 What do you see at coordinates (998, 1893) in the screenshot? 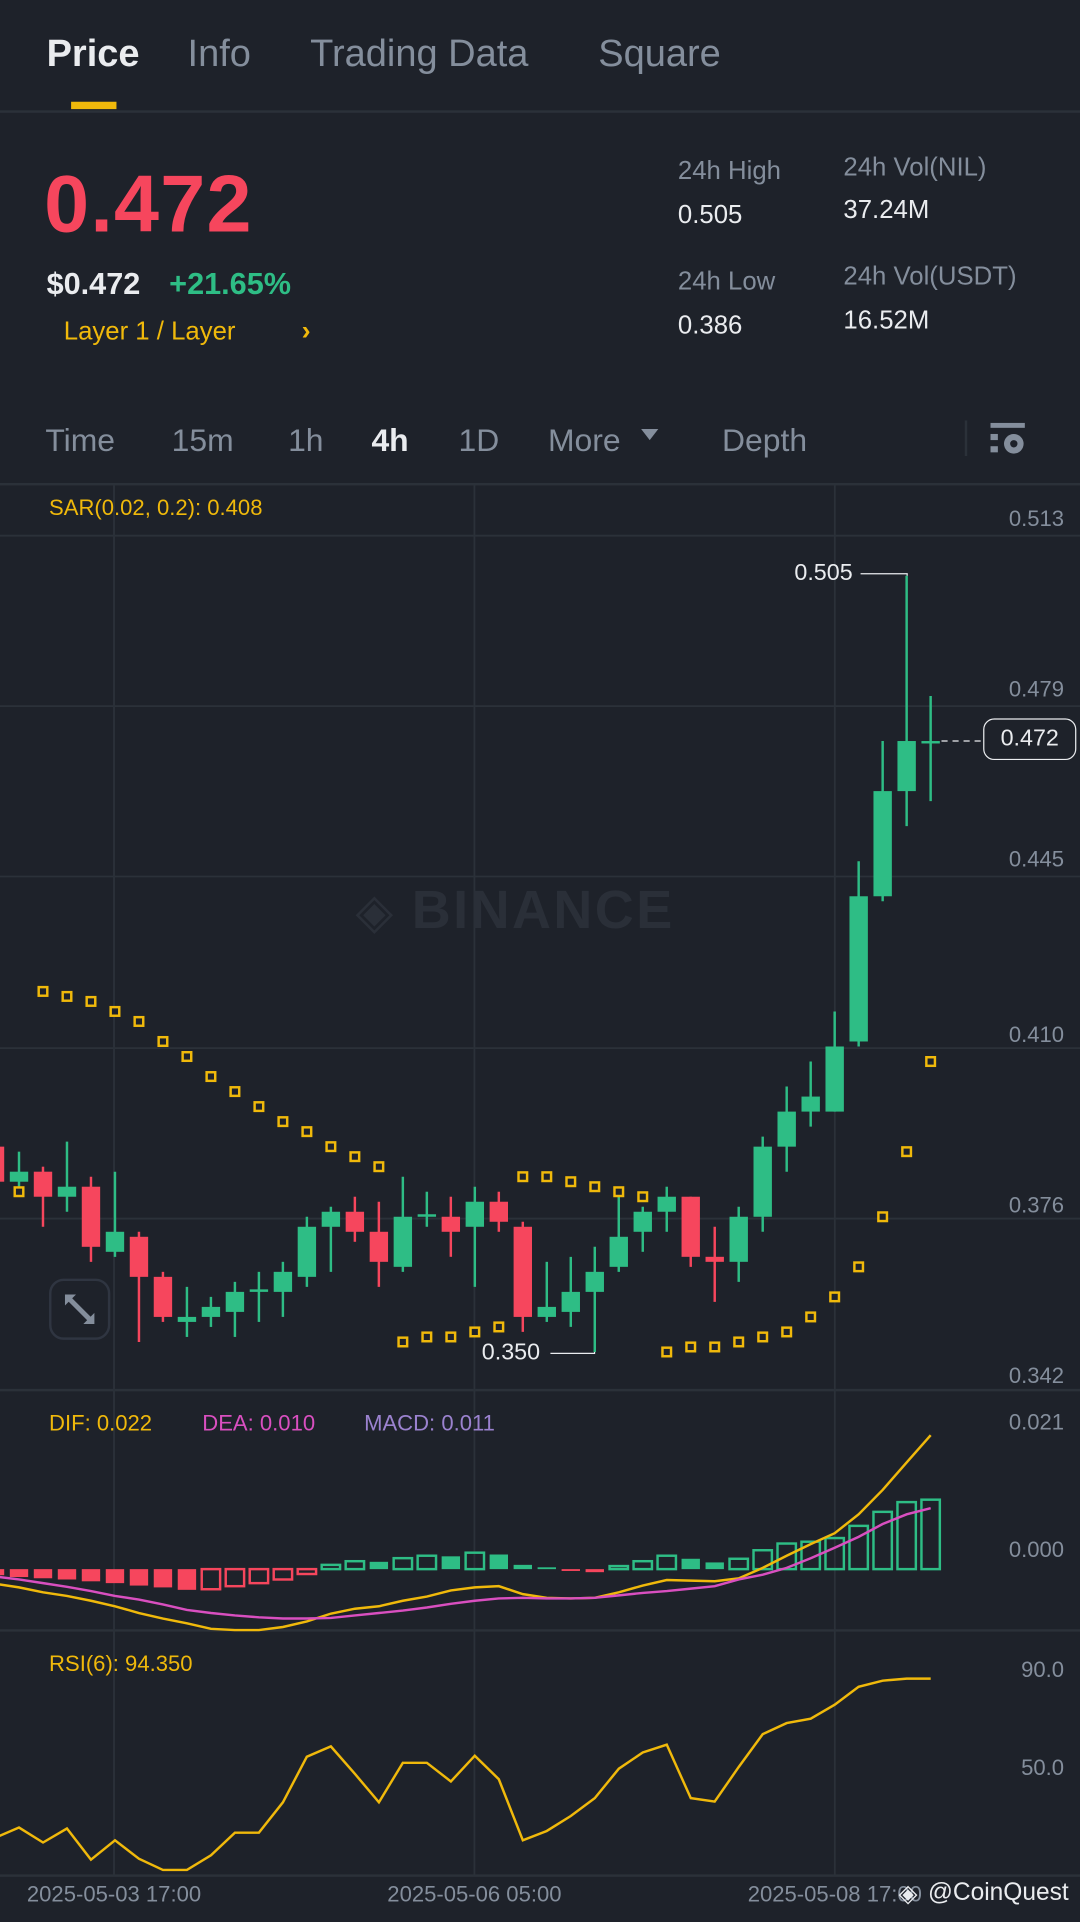
I see `credit-watermark: @CoinQuest` at bounding box center [998, 1893].